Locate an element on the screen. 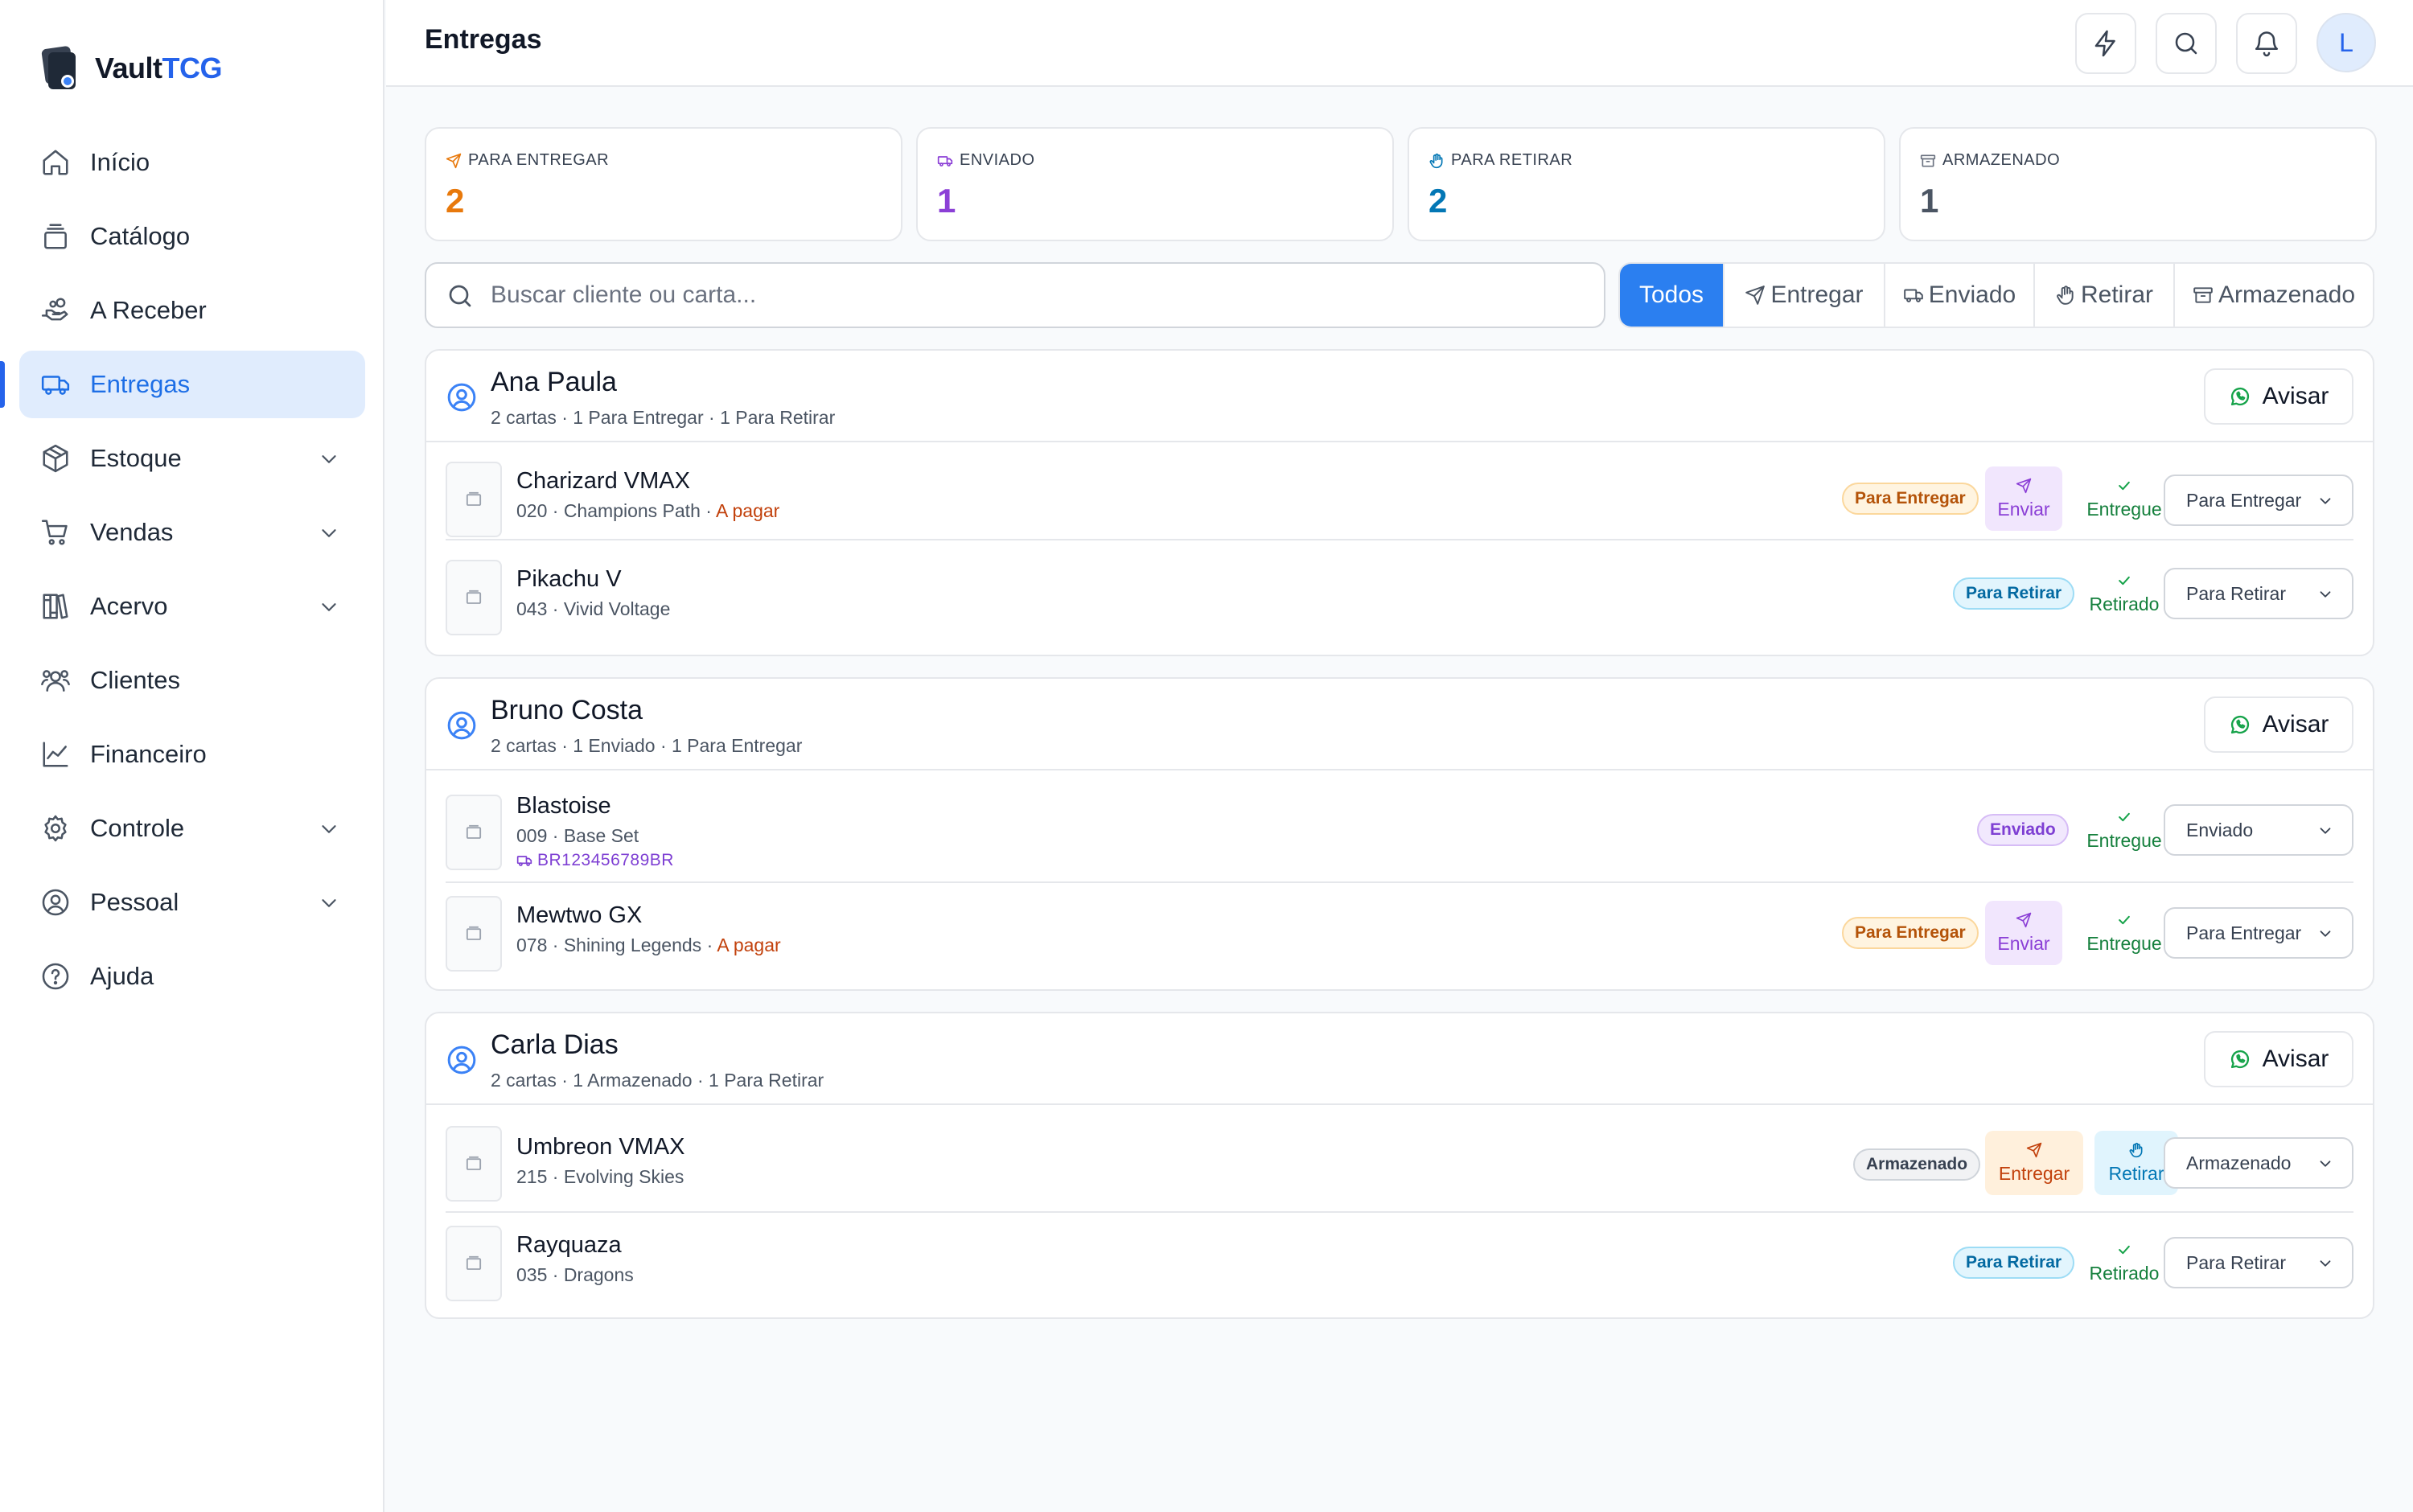  sidebar-item-controle: Controle is located at coordinates (192, 829).